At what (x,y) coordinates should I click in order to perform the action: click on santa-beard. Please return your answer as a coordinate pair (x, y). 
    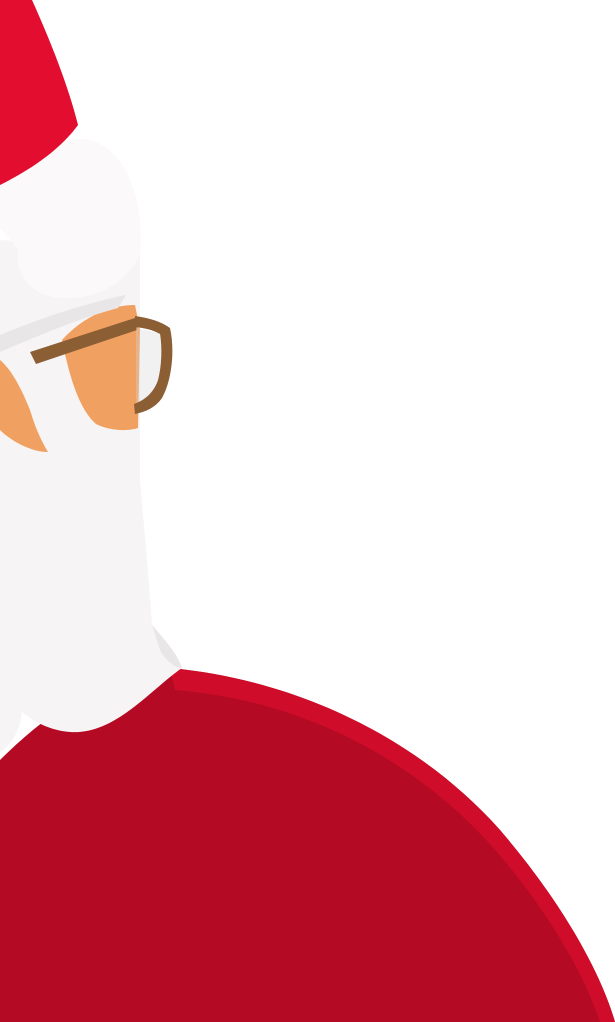
    Looking at the image, I should click on (91, 496).